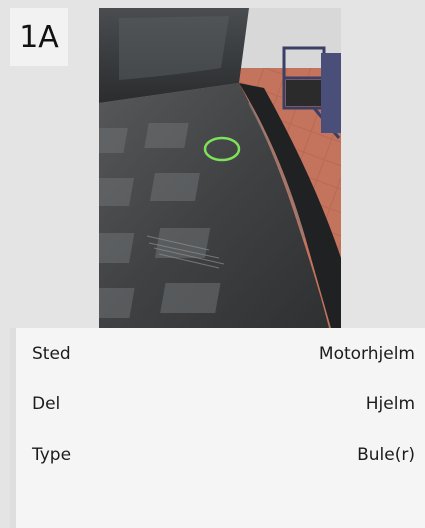 Image resolution: width=425 pixels, height=528 pixels. I want to click on detail-label: Del, so click(46, 404).